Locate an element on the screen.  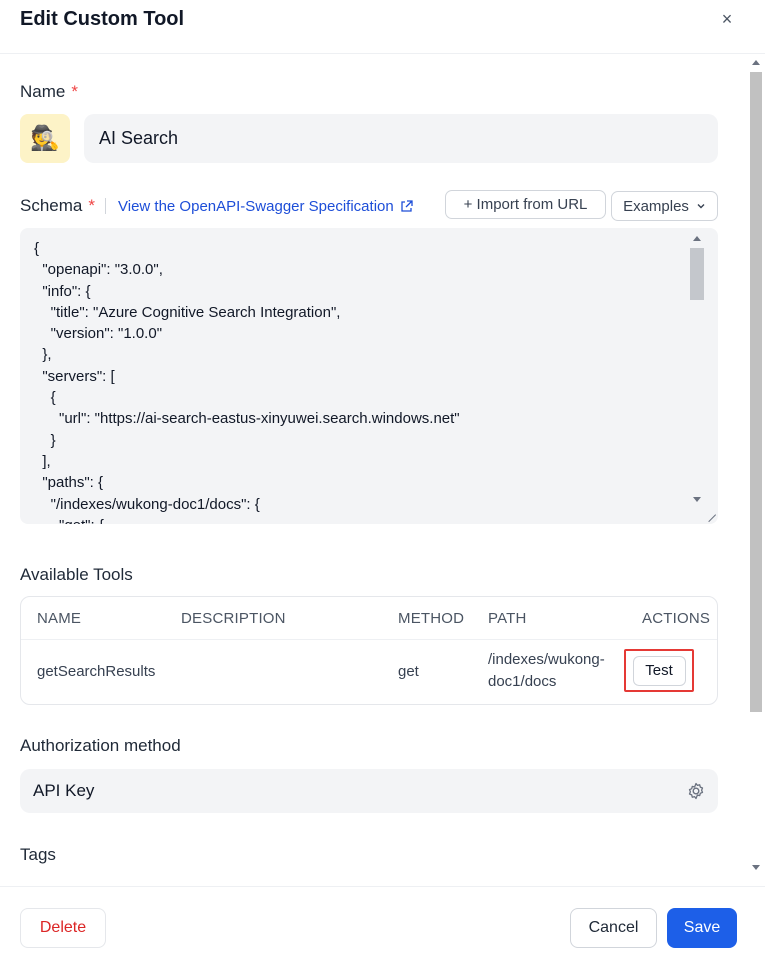
tool-name-input: AI Search is located at coordinates (401, 138).